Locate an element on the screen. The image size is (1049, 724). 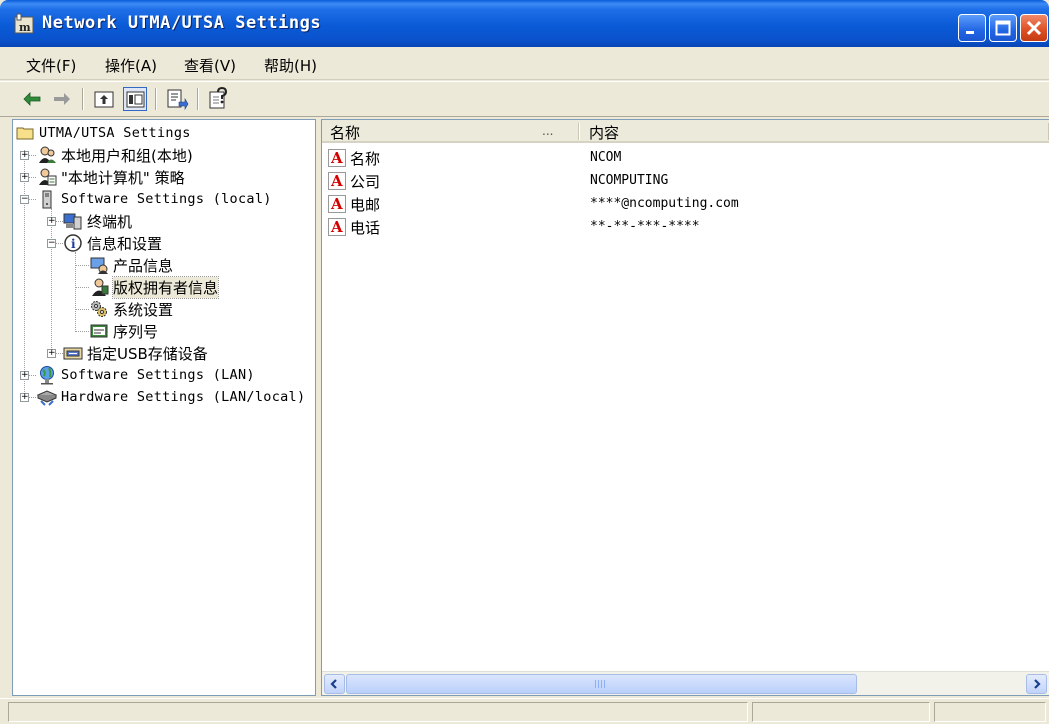
tree-item-label: 终端机 is located at coordinates (110, 221).